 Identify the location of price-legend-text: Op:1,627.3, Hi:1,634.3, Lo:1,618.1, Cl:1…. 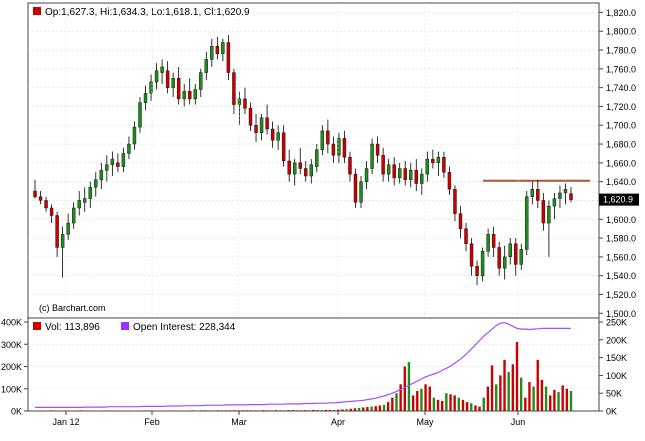
(147, 12).